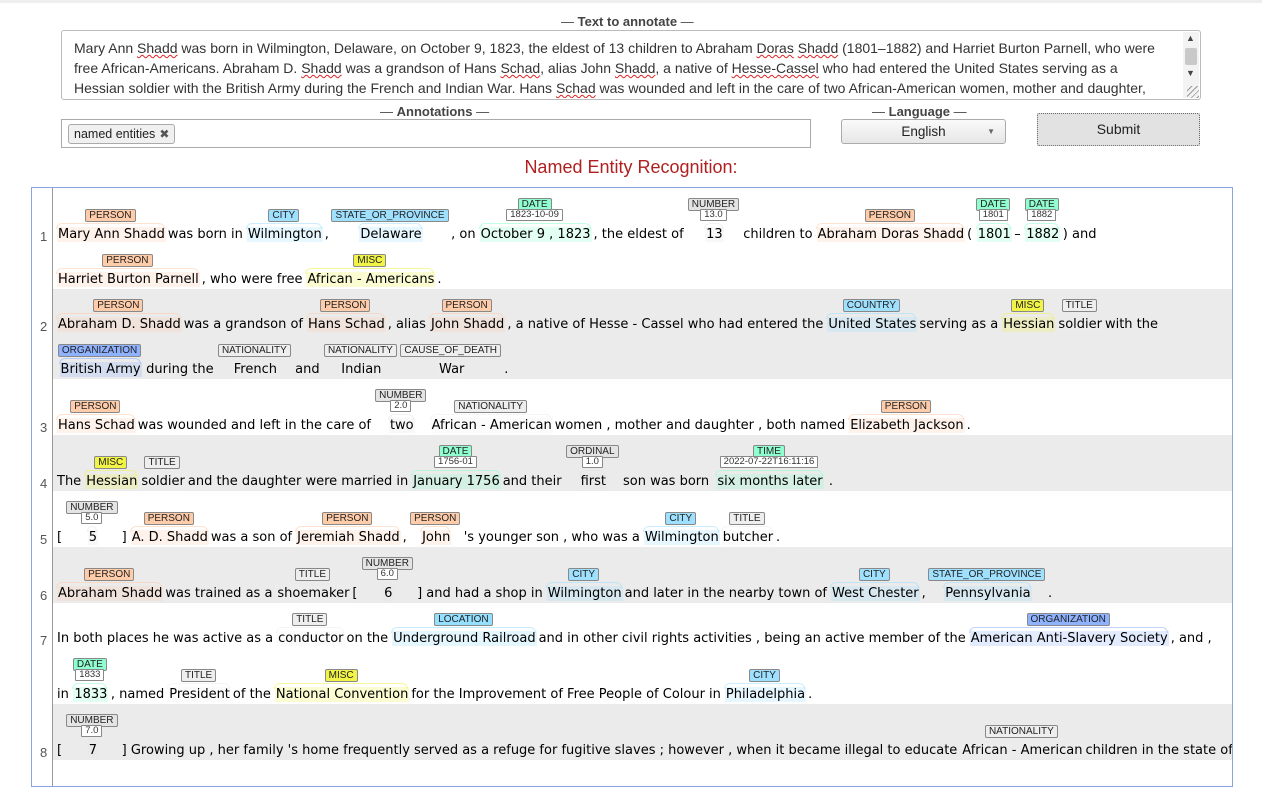 The height and width of the screenshot is (787, 1262). What do you see at coordinates (110, 593) in the screenshot?
I see `entity-token: Abraham Shadd` at bounding box center [110, 593].